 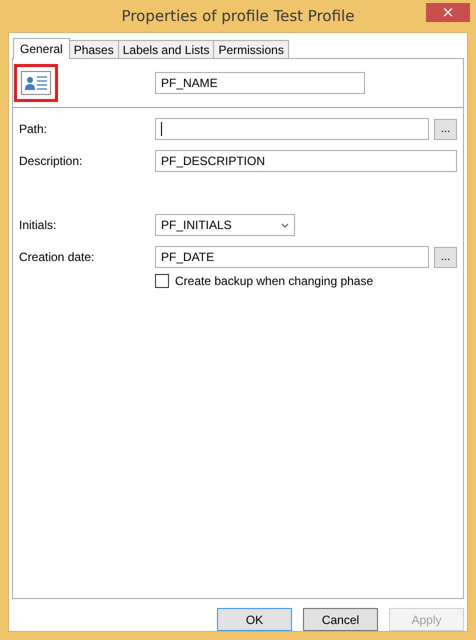 I want to click on name-field: PF_NAME, so click(x=260, y=83).